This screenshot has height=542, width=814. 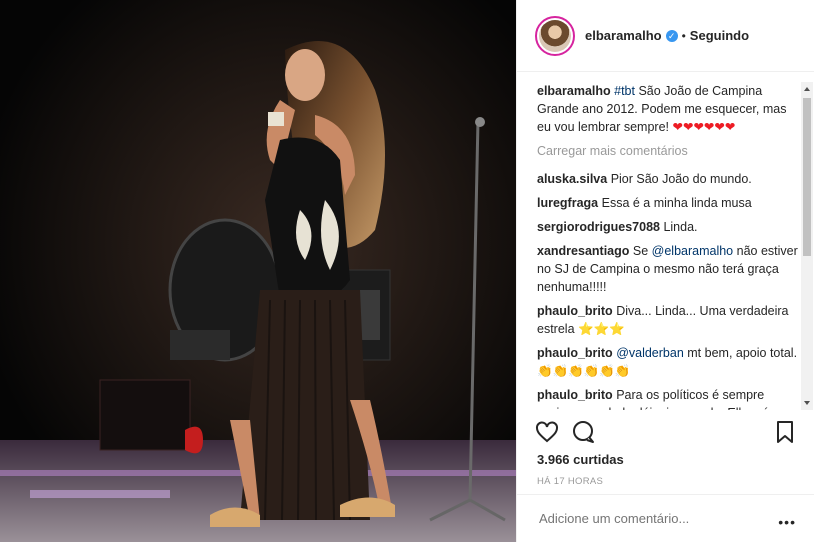 What do you see at coordinates (555, 35) in the screenshot?
I see `avatar` at bounding box center [555, 35].